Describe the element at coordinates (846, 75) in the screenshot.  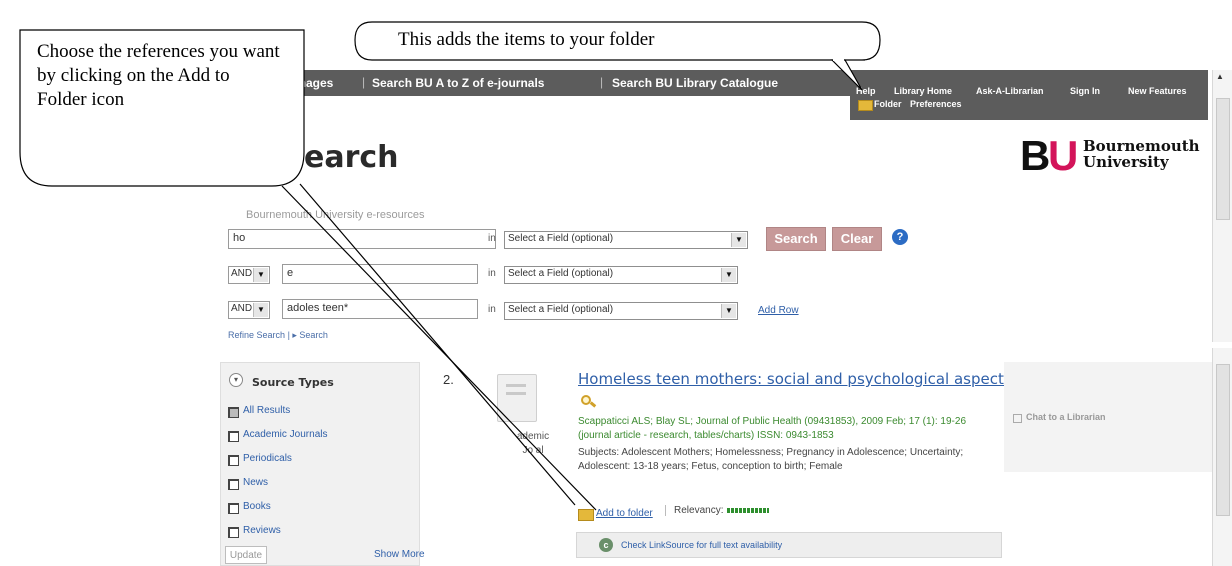
I see `folder-callout-tail` at that location.